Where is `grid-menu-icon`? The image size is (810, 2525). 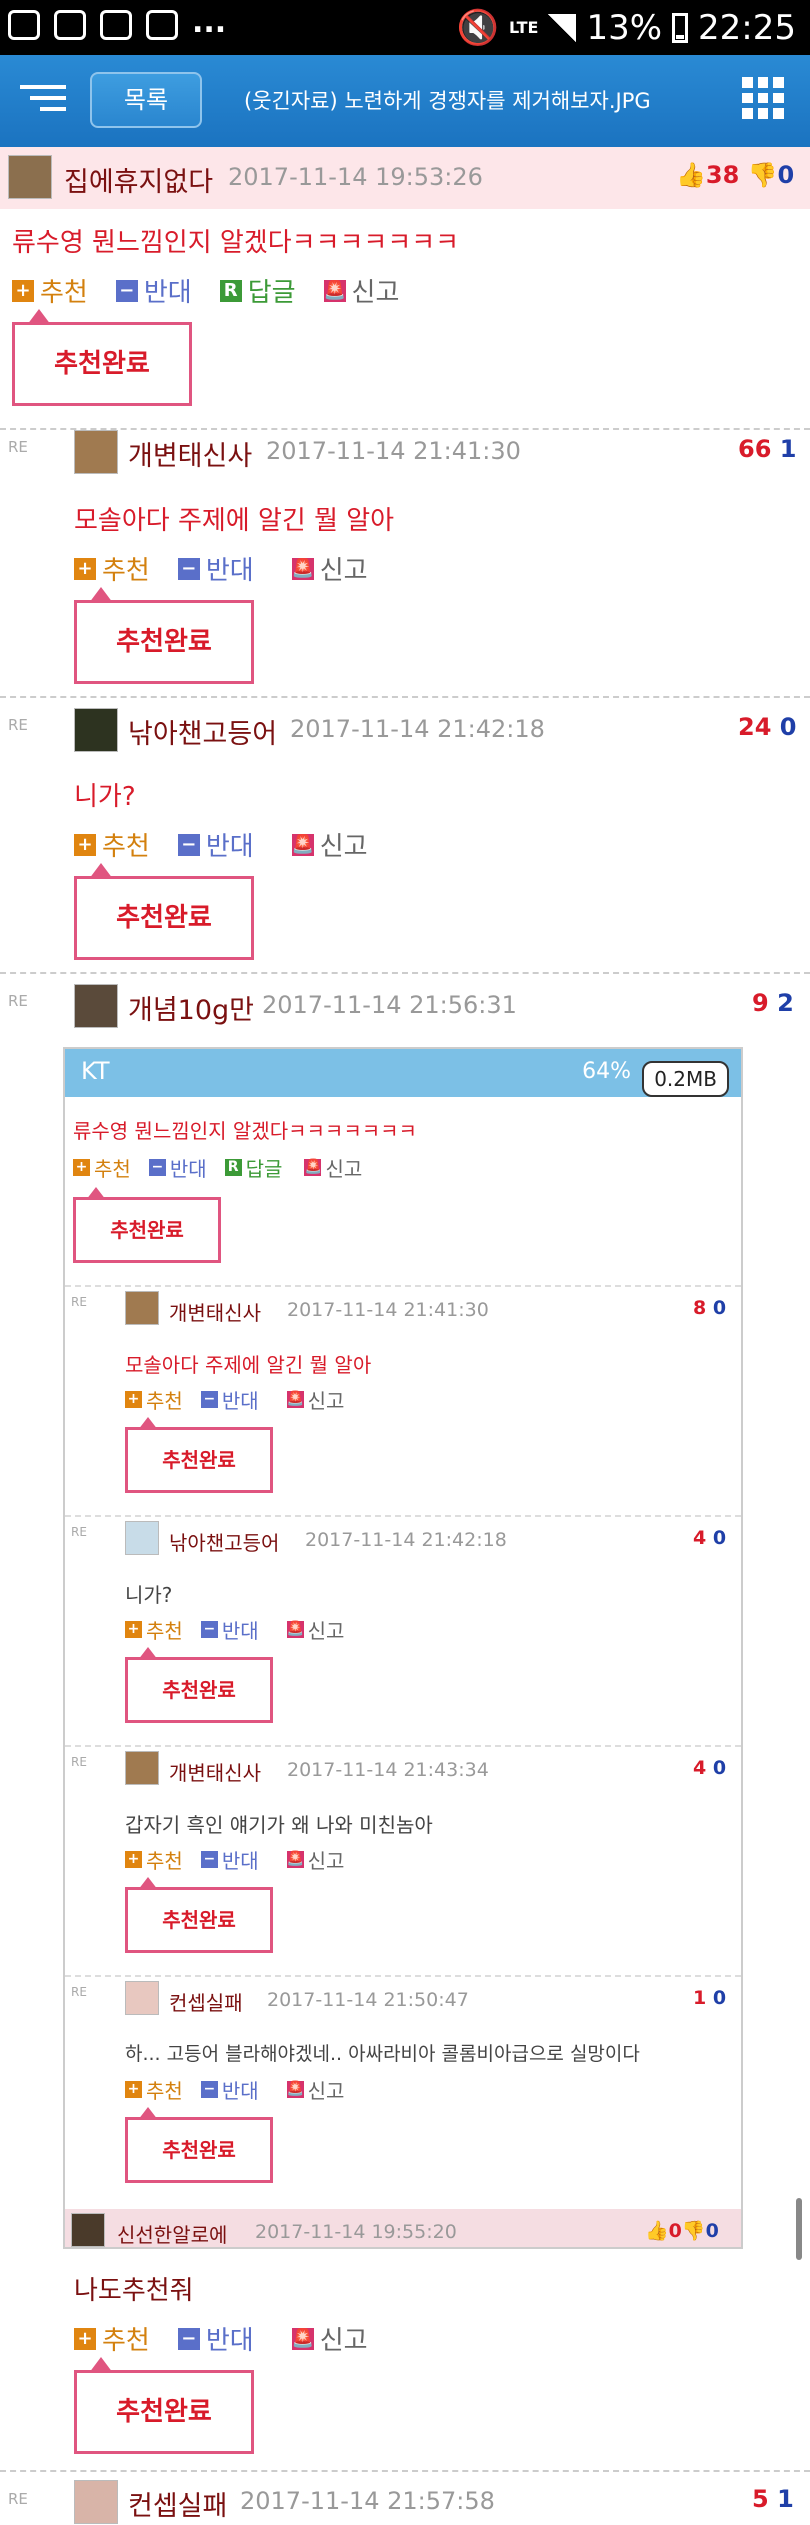
grid-menu-icon is located at coordinates (763, 98).